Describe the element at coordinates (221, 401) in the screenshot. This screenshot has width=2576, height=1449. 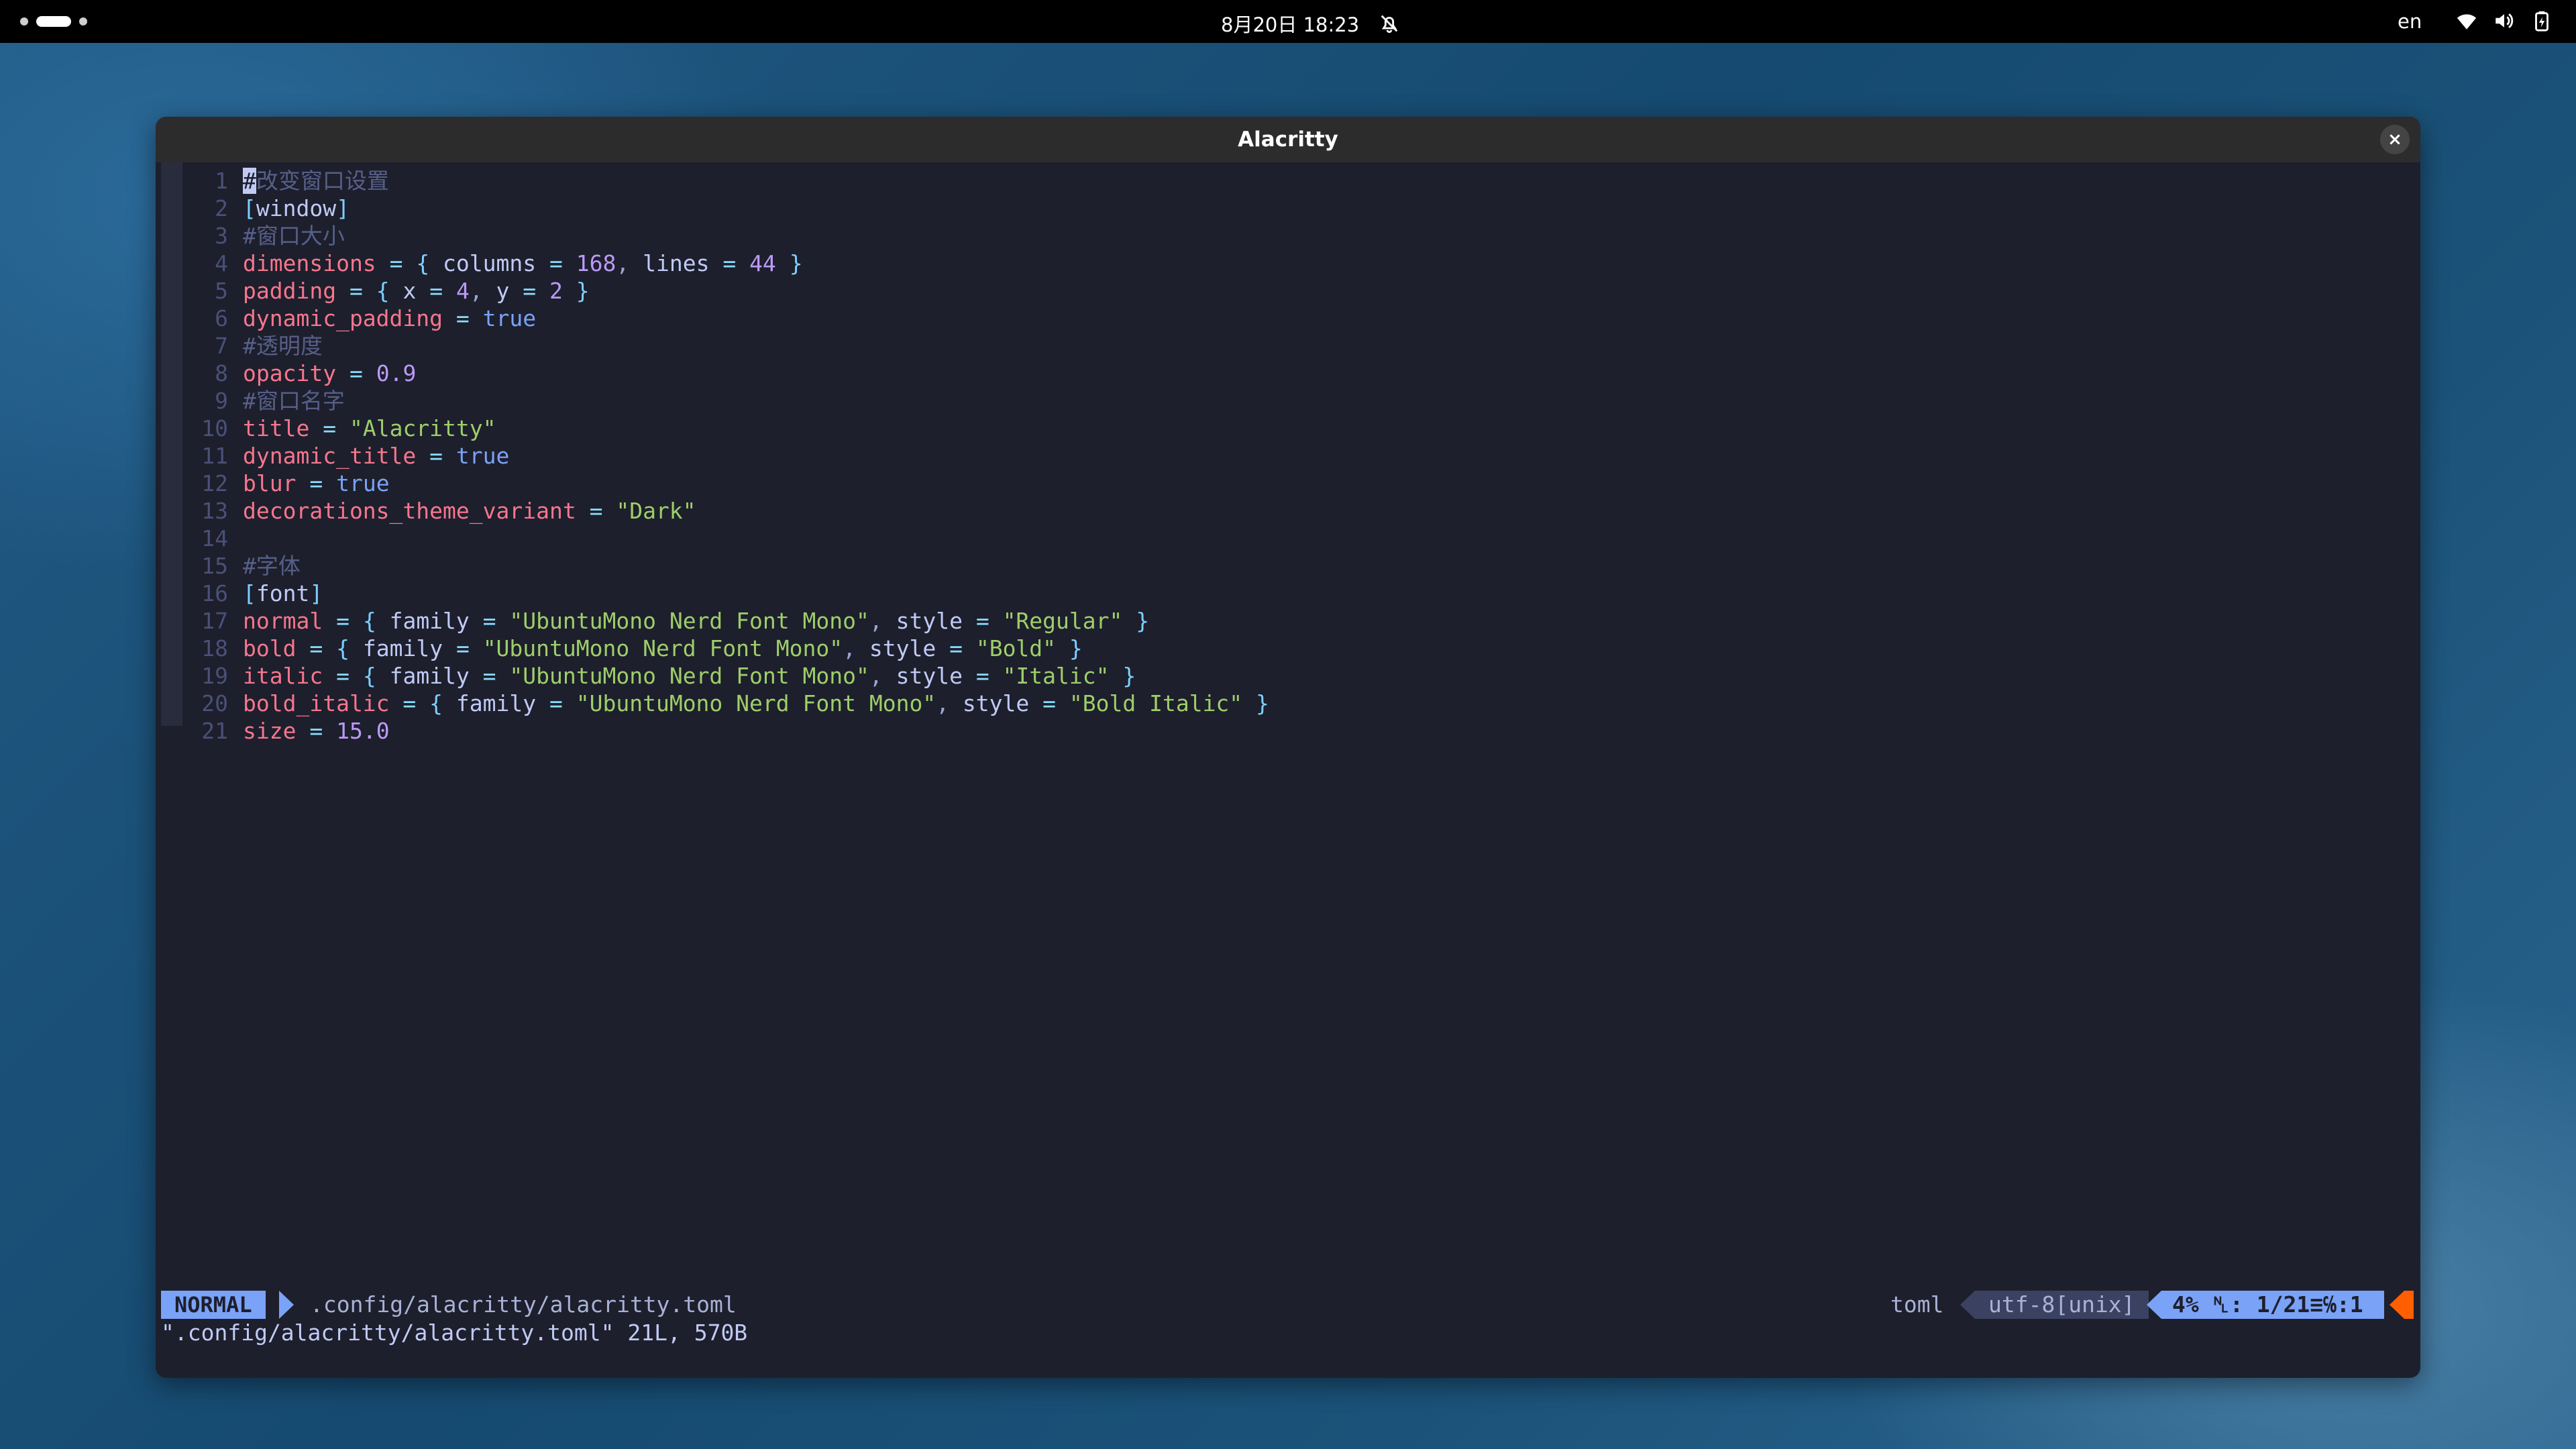
I see `line-number: 9` at that location.